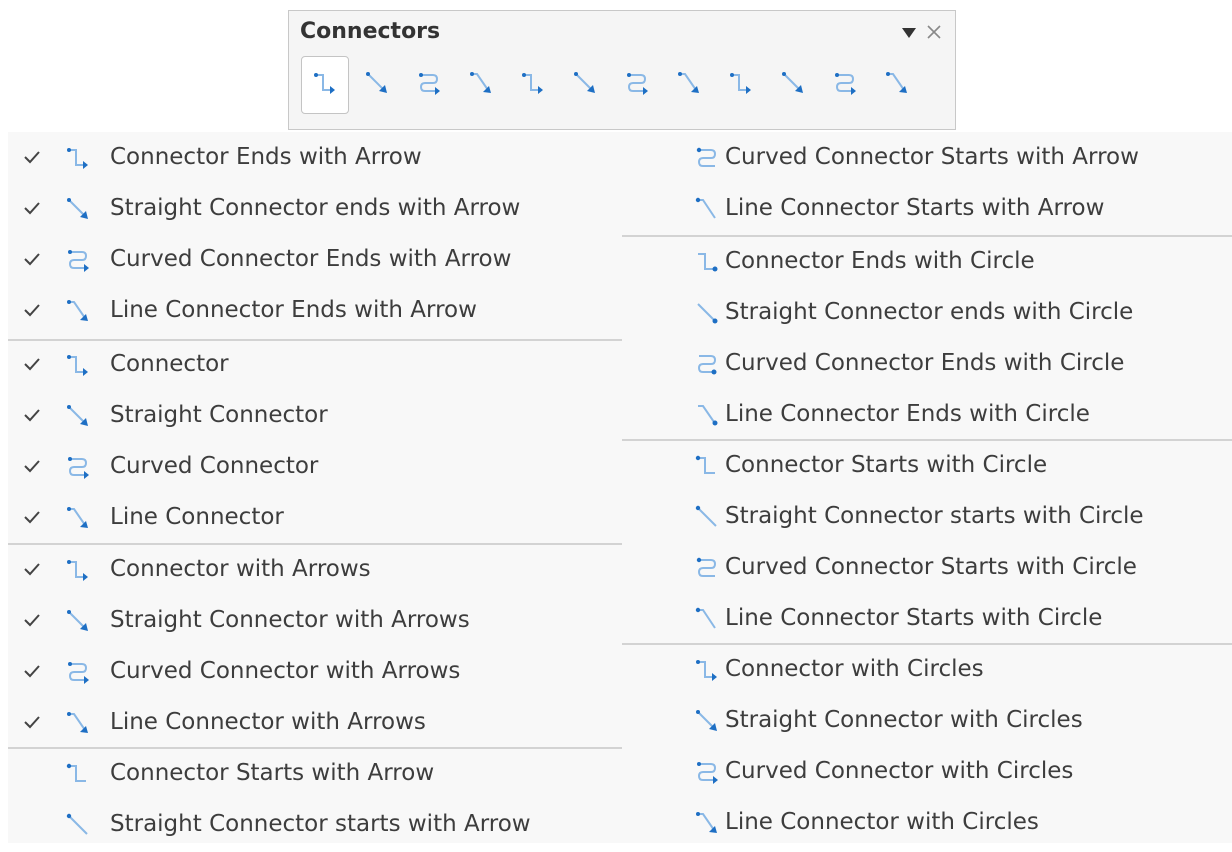  What do you see at coordinates (915, 208) in the screenshot?
I see `menu-item-label: Line Connector Starts with Arrow` at bounding box center [915, 208].